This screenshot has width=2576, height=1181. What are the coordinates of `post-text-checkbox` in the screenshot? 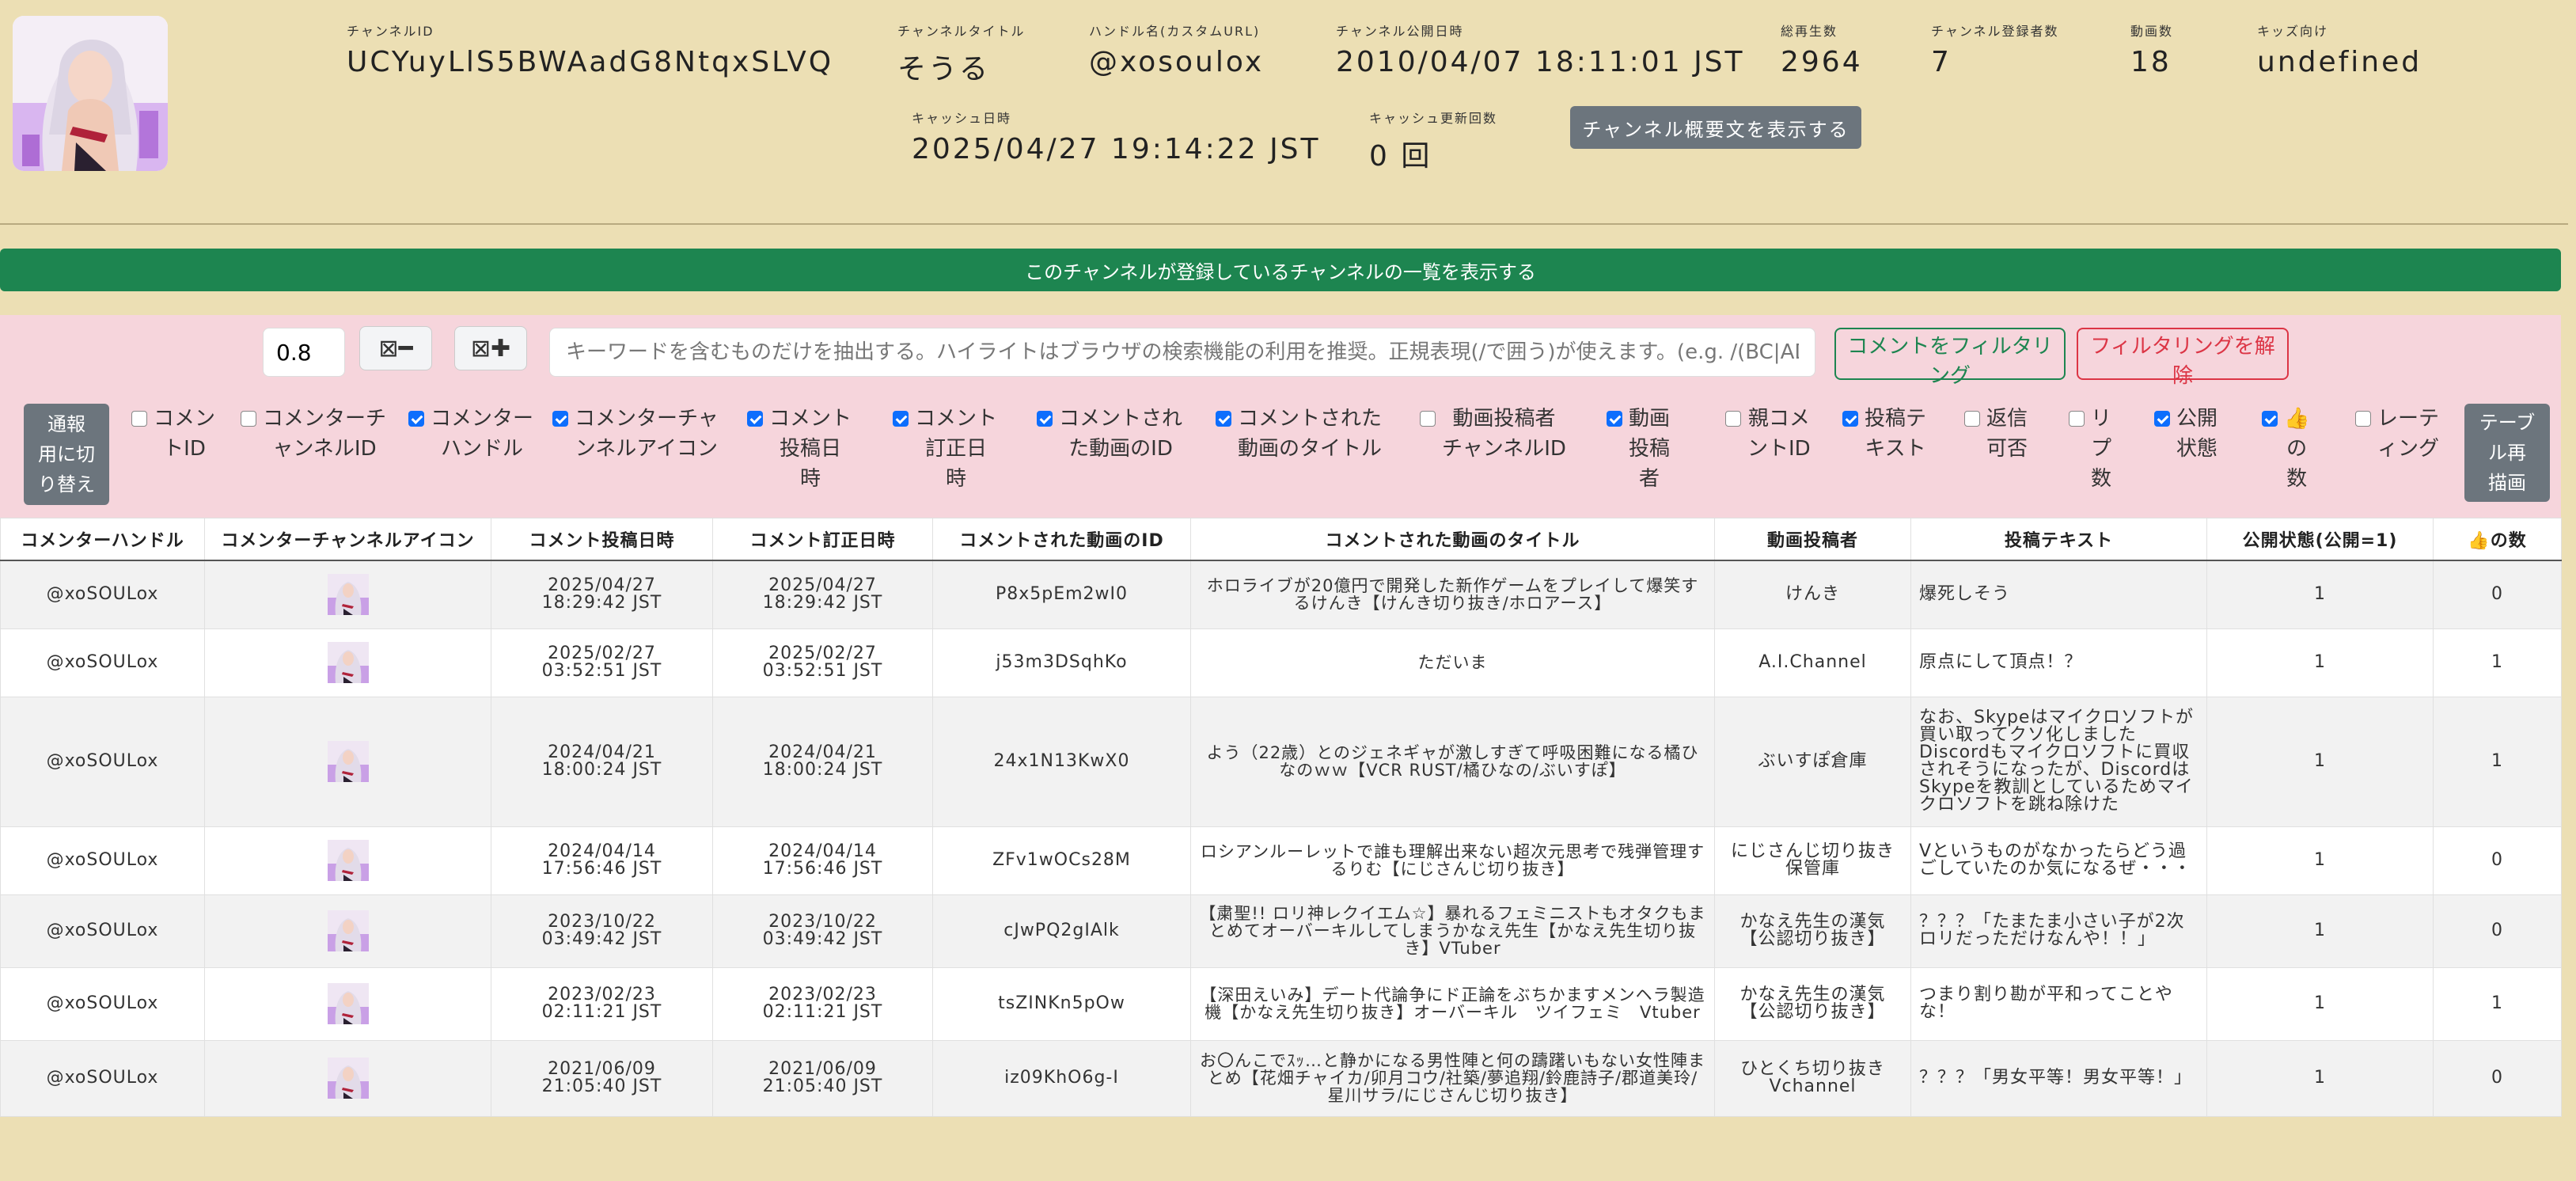 It's located at (1850, 419).